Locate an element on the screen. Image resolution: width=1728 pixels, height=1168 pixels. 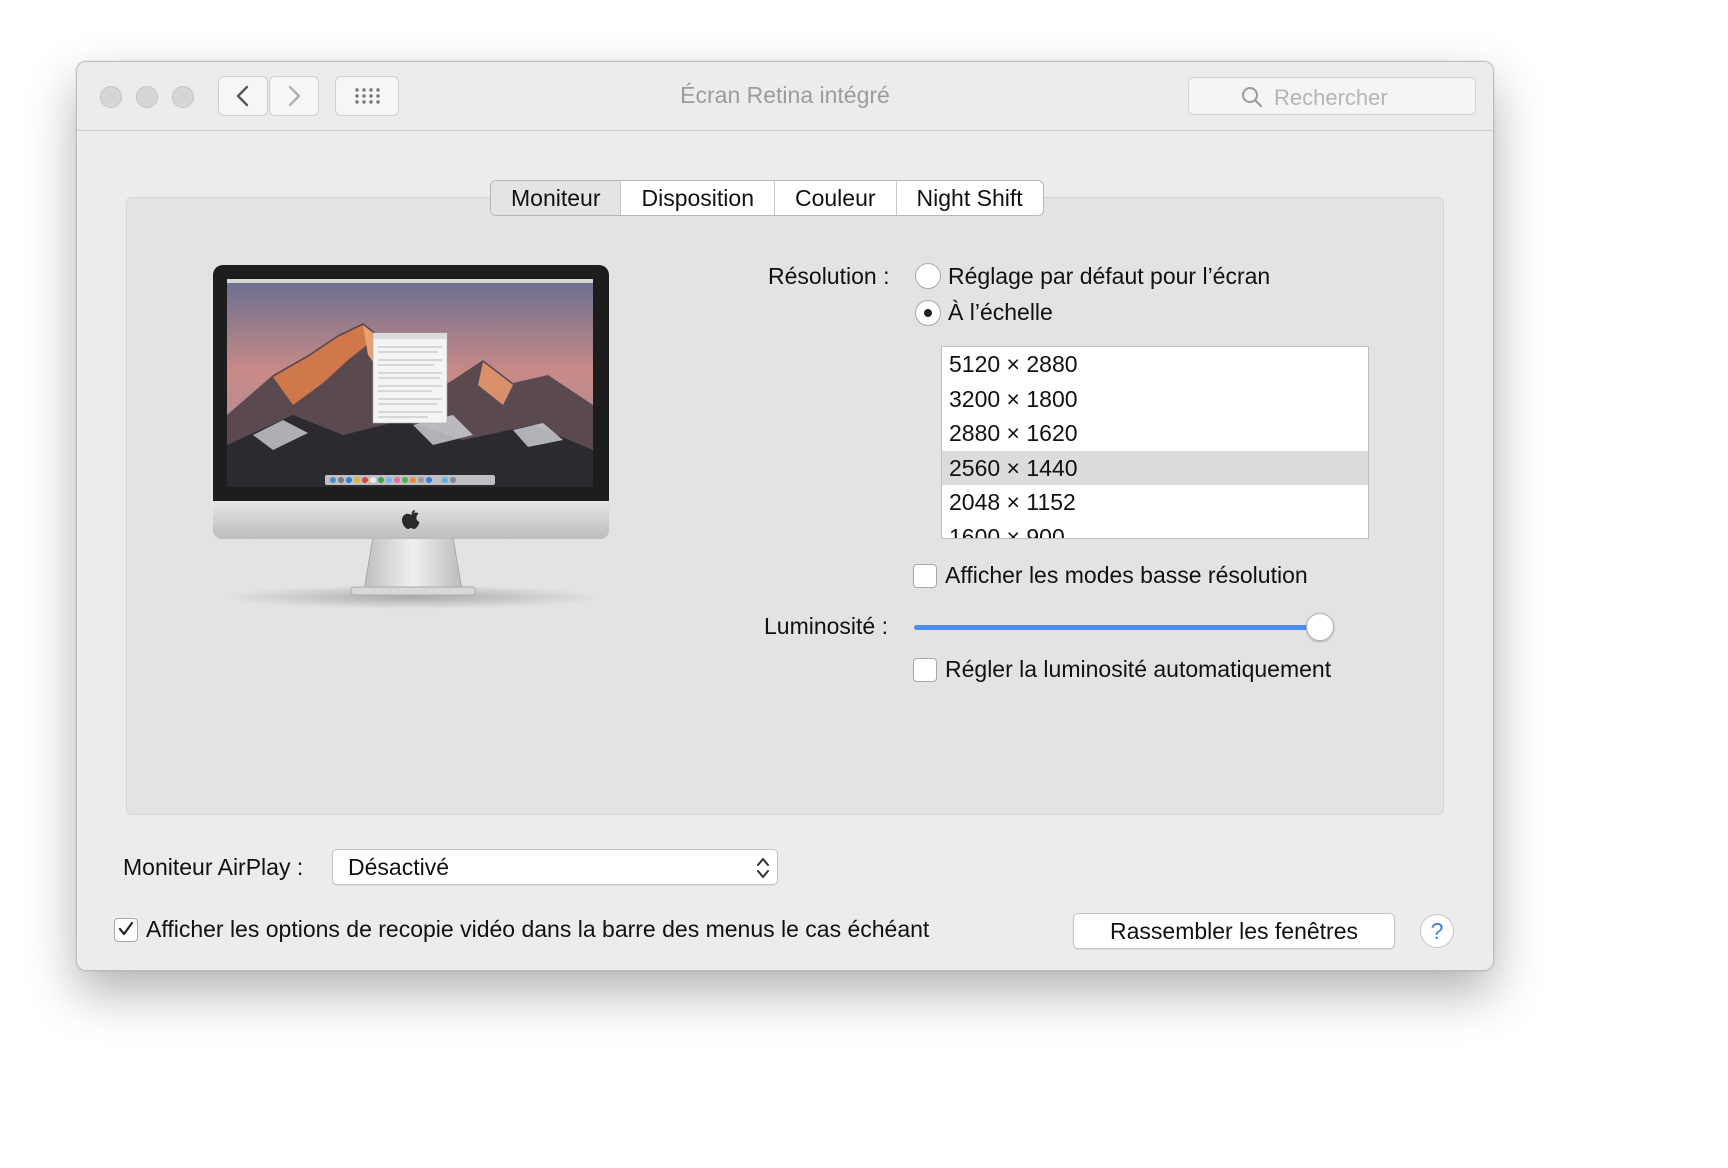
radio-default-resolution is located at coordinates (928, 276).